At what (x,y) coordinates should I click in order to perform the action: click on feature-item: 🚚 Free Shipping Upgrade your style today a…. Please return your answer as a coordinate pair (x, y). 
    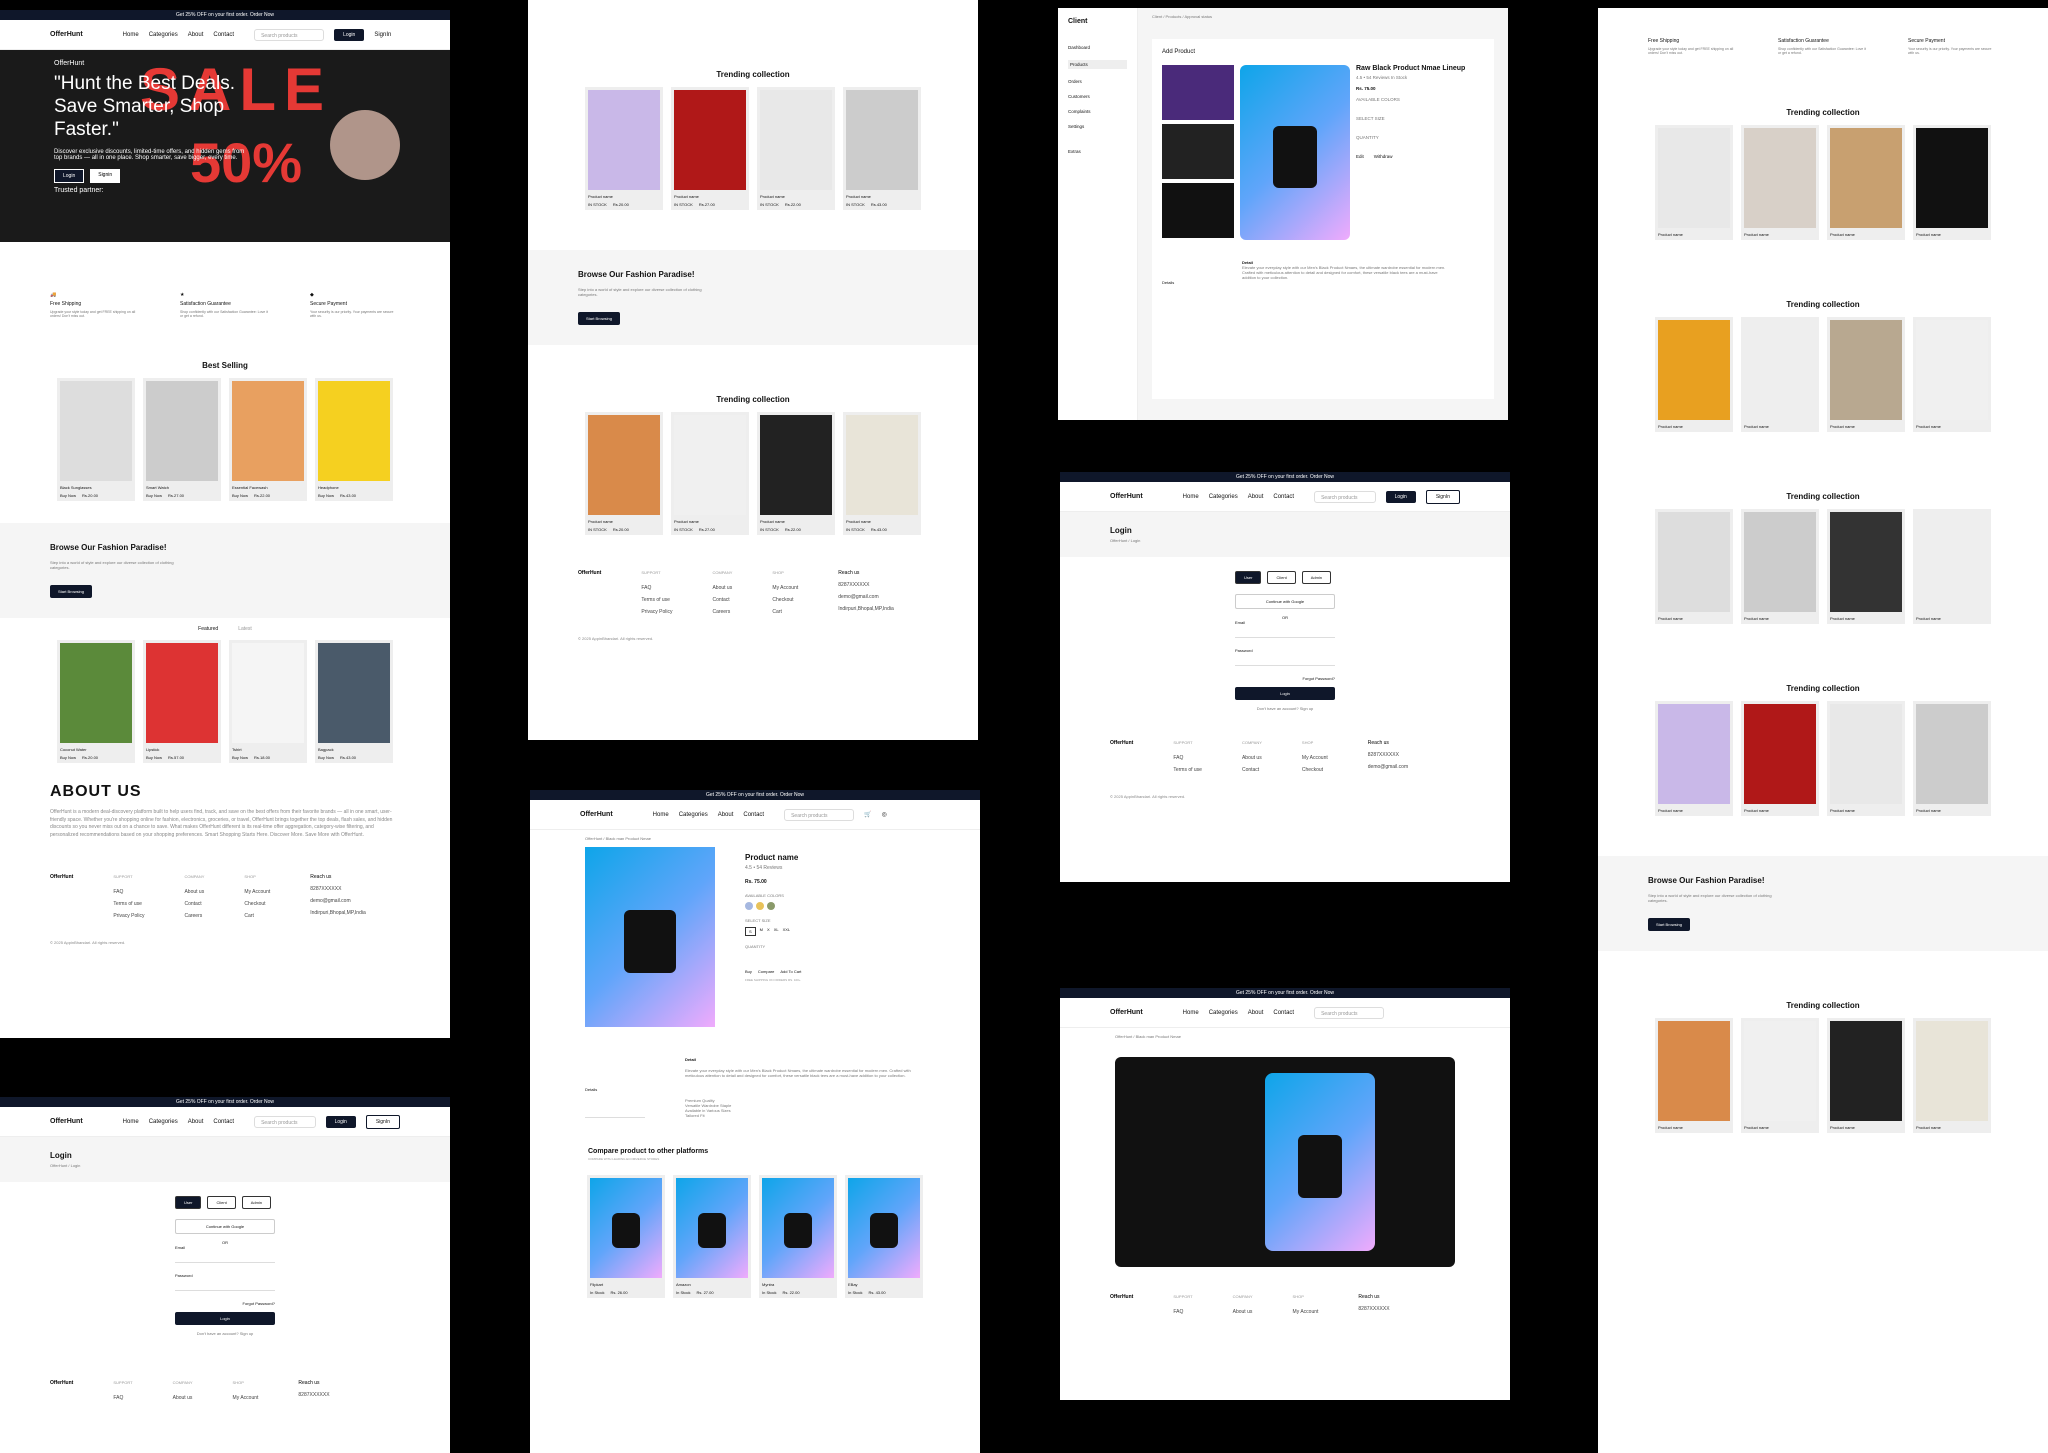
    Looking at the image, I should click on (95, 306).